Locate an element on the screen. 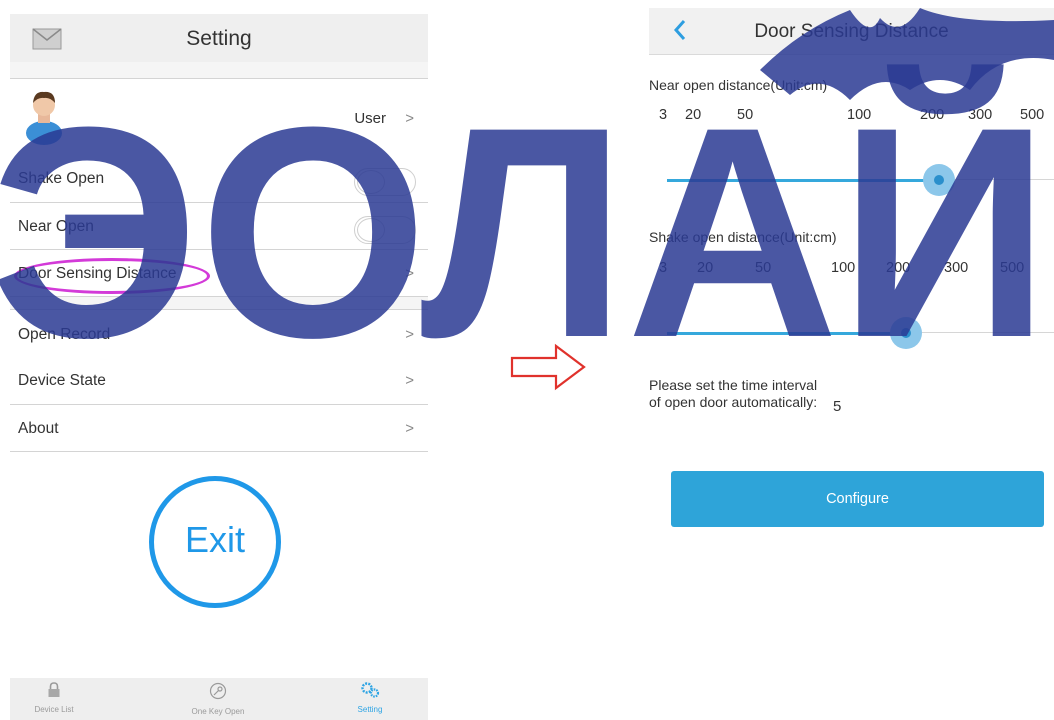 The height and width of the screenshot is (720, 1054). interval-value: 5 is located at coordinates (837, 406).